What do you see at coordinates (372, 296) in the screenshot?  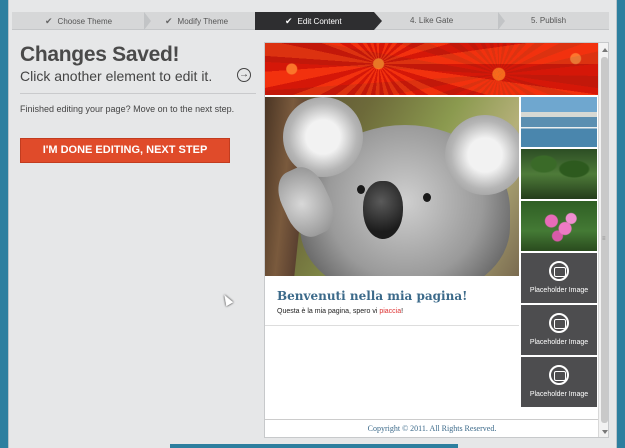 I see `welcome-title: Benvenuti nella mia pagina!` at bounding box center [372, 296].